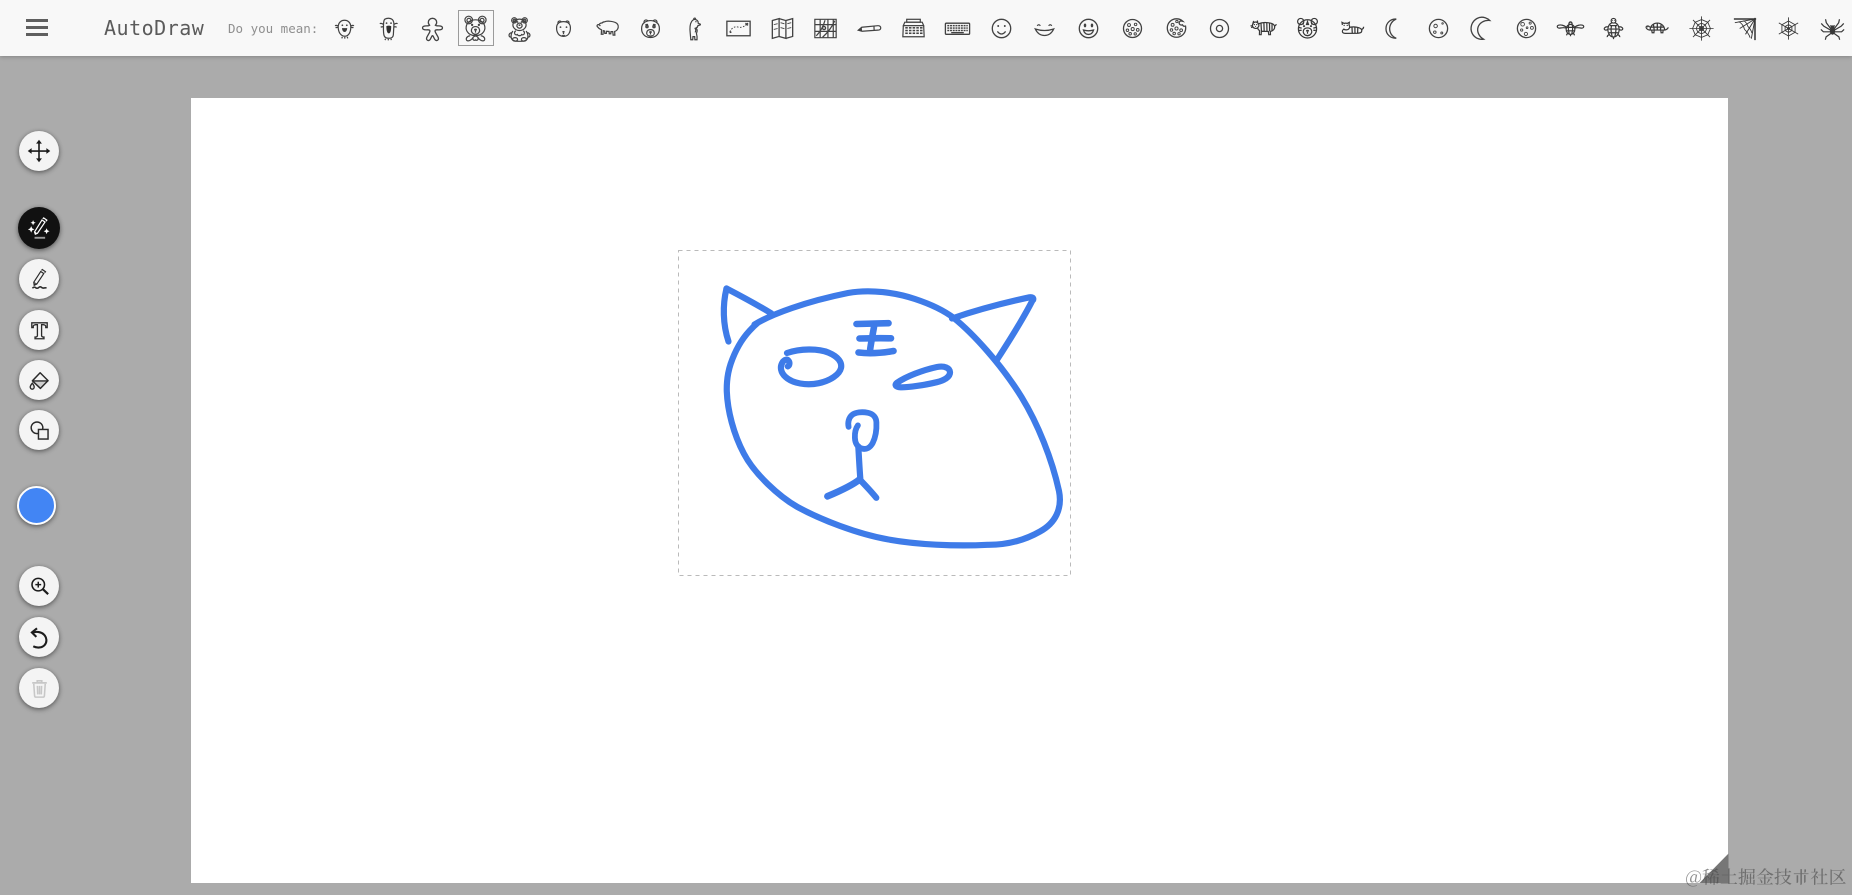  I want to click on suggestion-strip, so click(926, 28).